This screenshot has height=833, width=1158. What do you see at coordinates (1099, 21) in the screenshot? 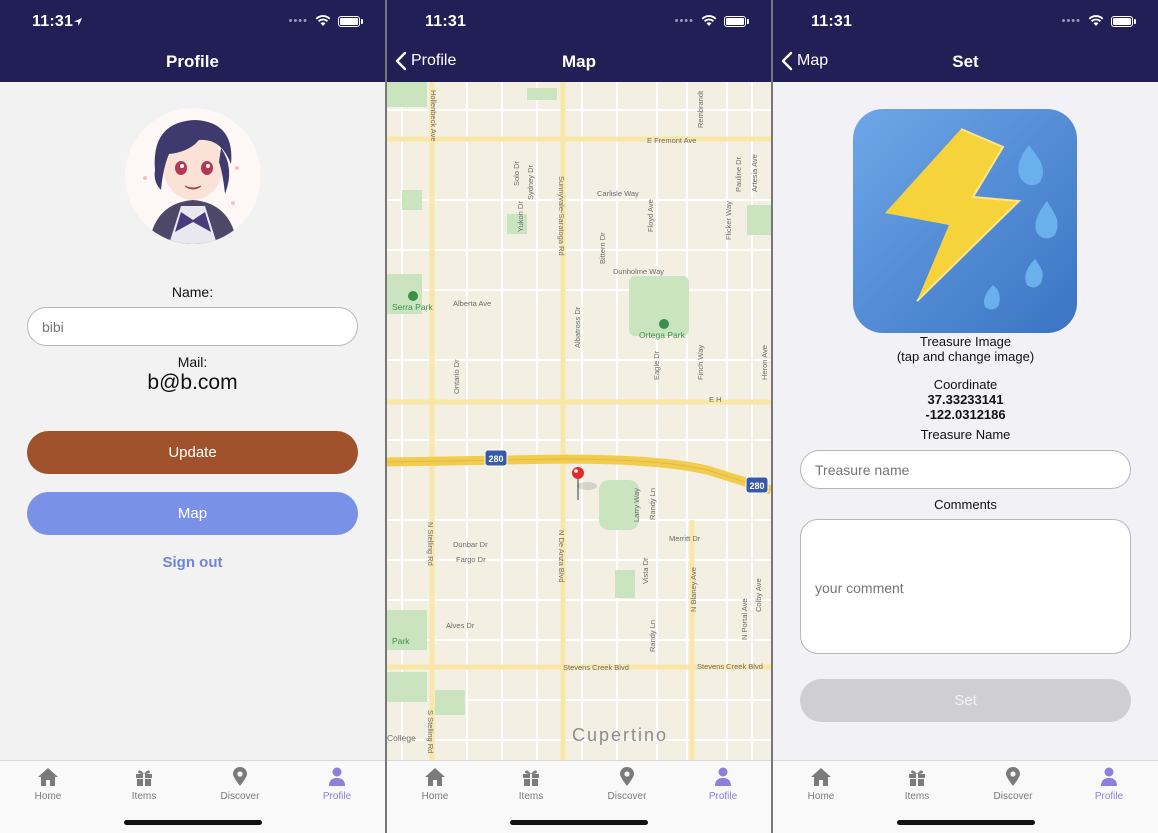
I see `status-icons: ••••` at bounding box center [1099, 21].